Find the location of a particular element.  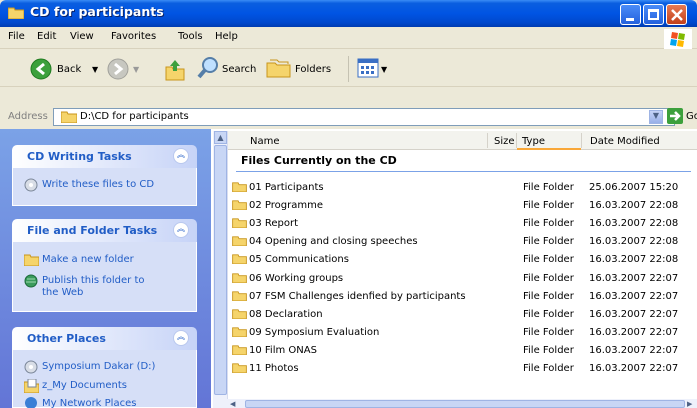

my-documents-icon is located at coordinates (31, 386).